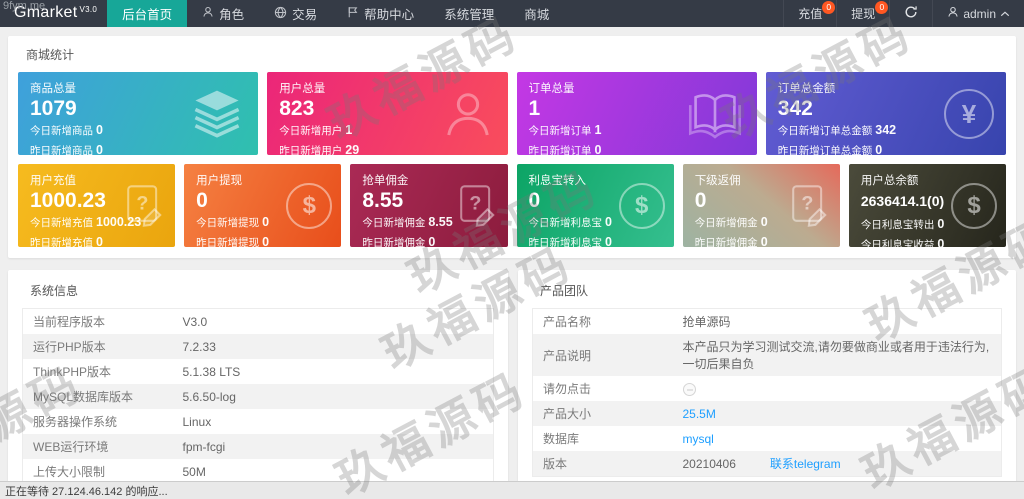 Image resolution: width=1024 pixels, height=499 pixels. What do you see at coordinates (138, 113) in the screenshot?
I see `stat-card-products-total: 商品总量 1079 今日新增商品 0 昨日新增商品 0` at bounding box center [138, 113].